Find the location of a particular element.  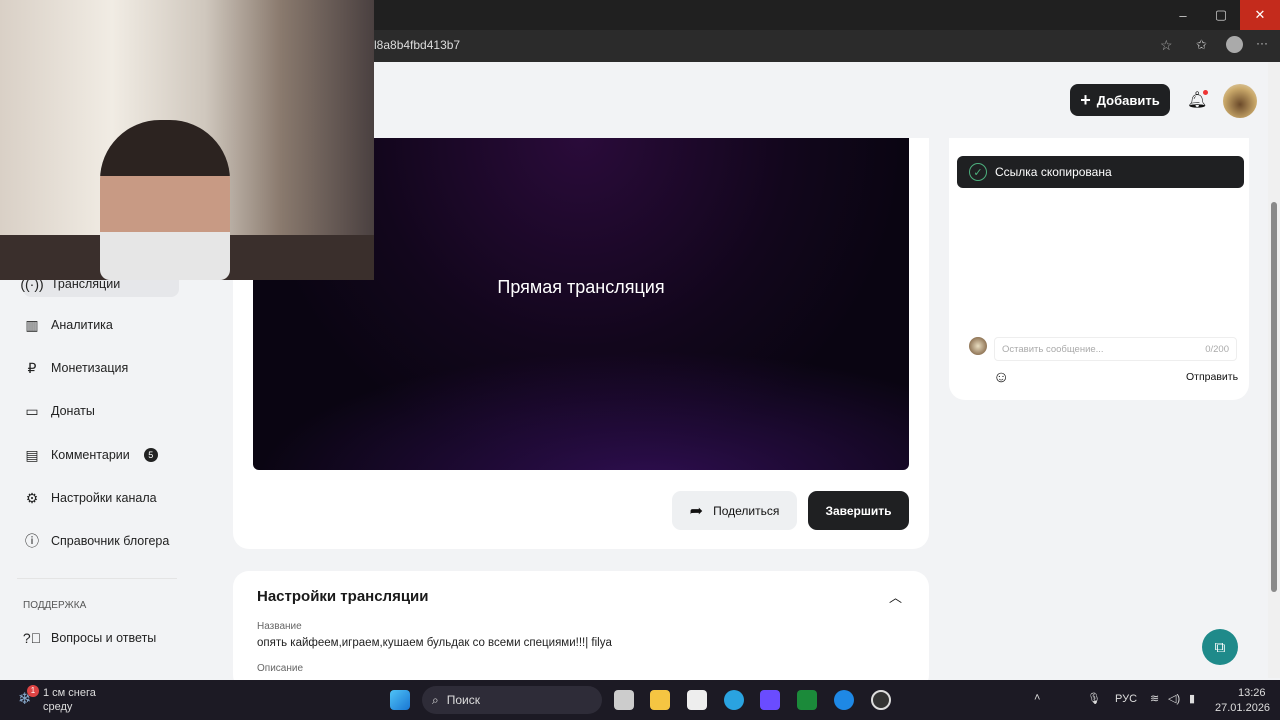

message-input: Оставить сообщение... 0/200 is located at coordinates (1115, 349).